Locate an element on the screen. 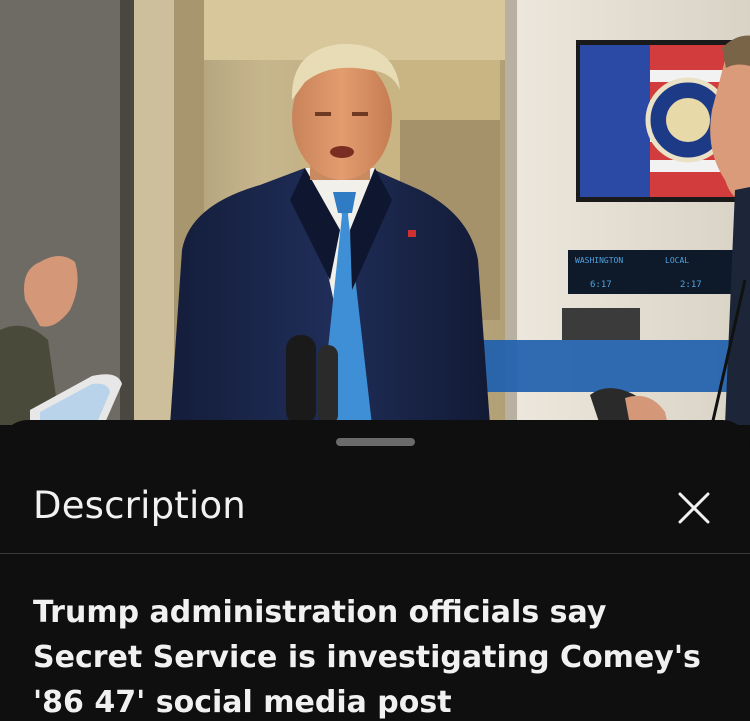  close-icon is located at coordinates (694, 508).